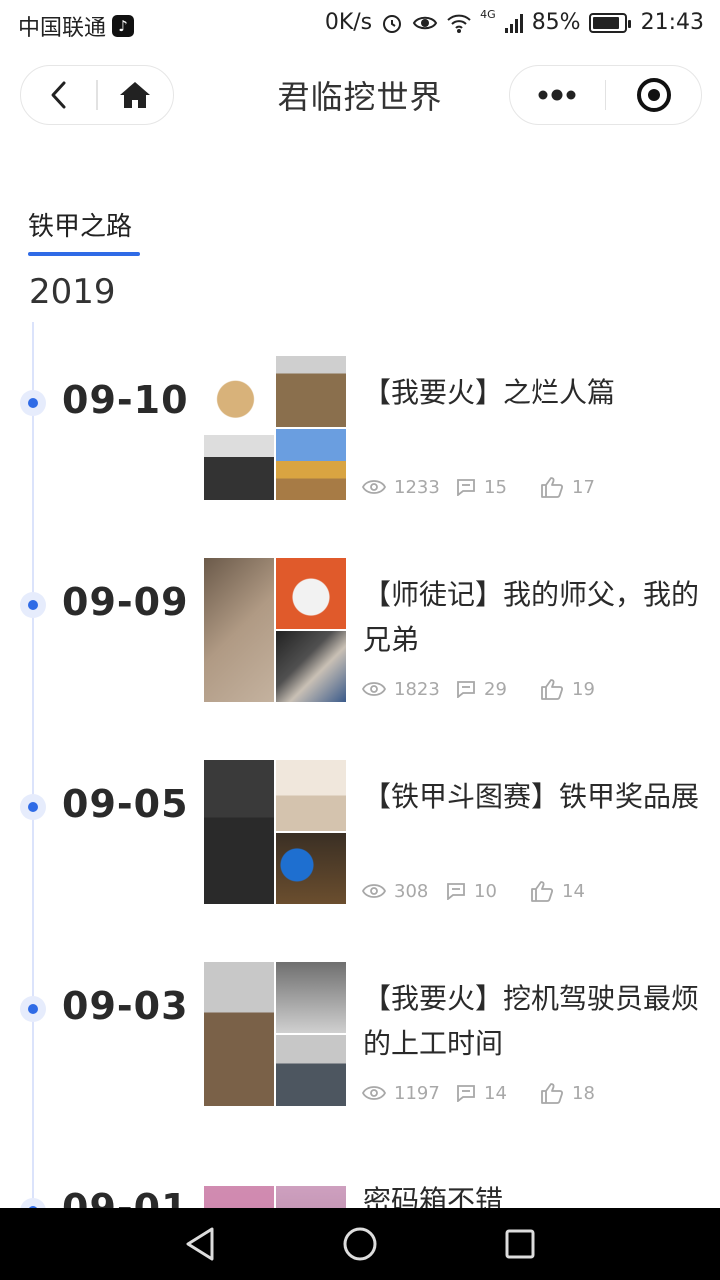  I want to click on like-count-value: 18, so click(583, 1093).